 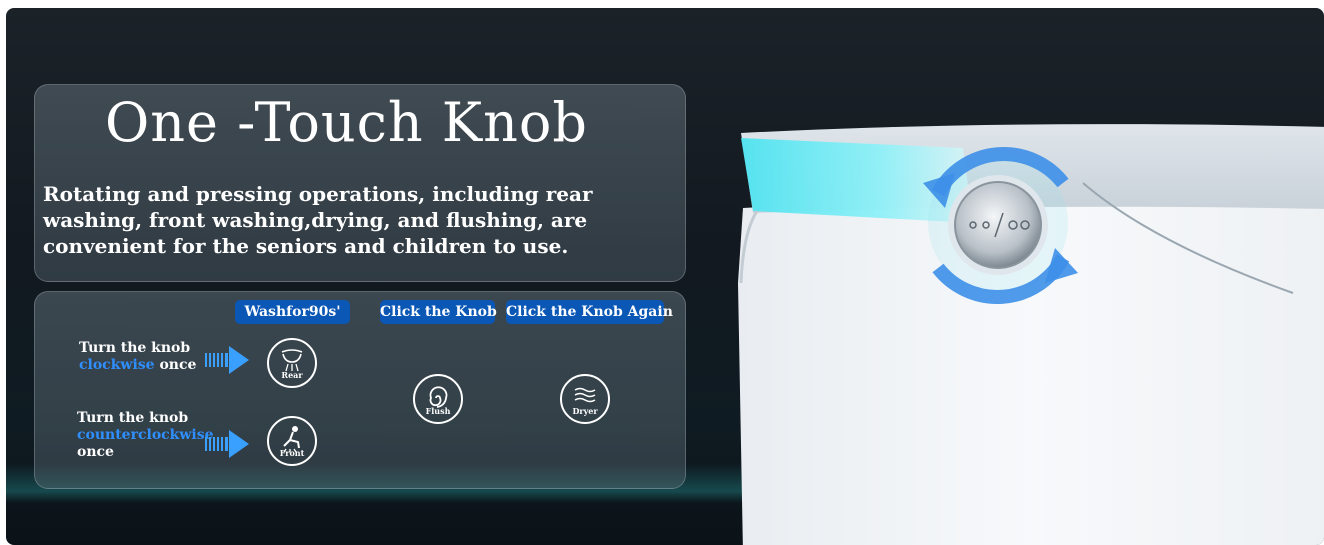 I want to click on counterclockwise-instruction: Turn the knob counterclockwise once, so click(x=145, y=435).